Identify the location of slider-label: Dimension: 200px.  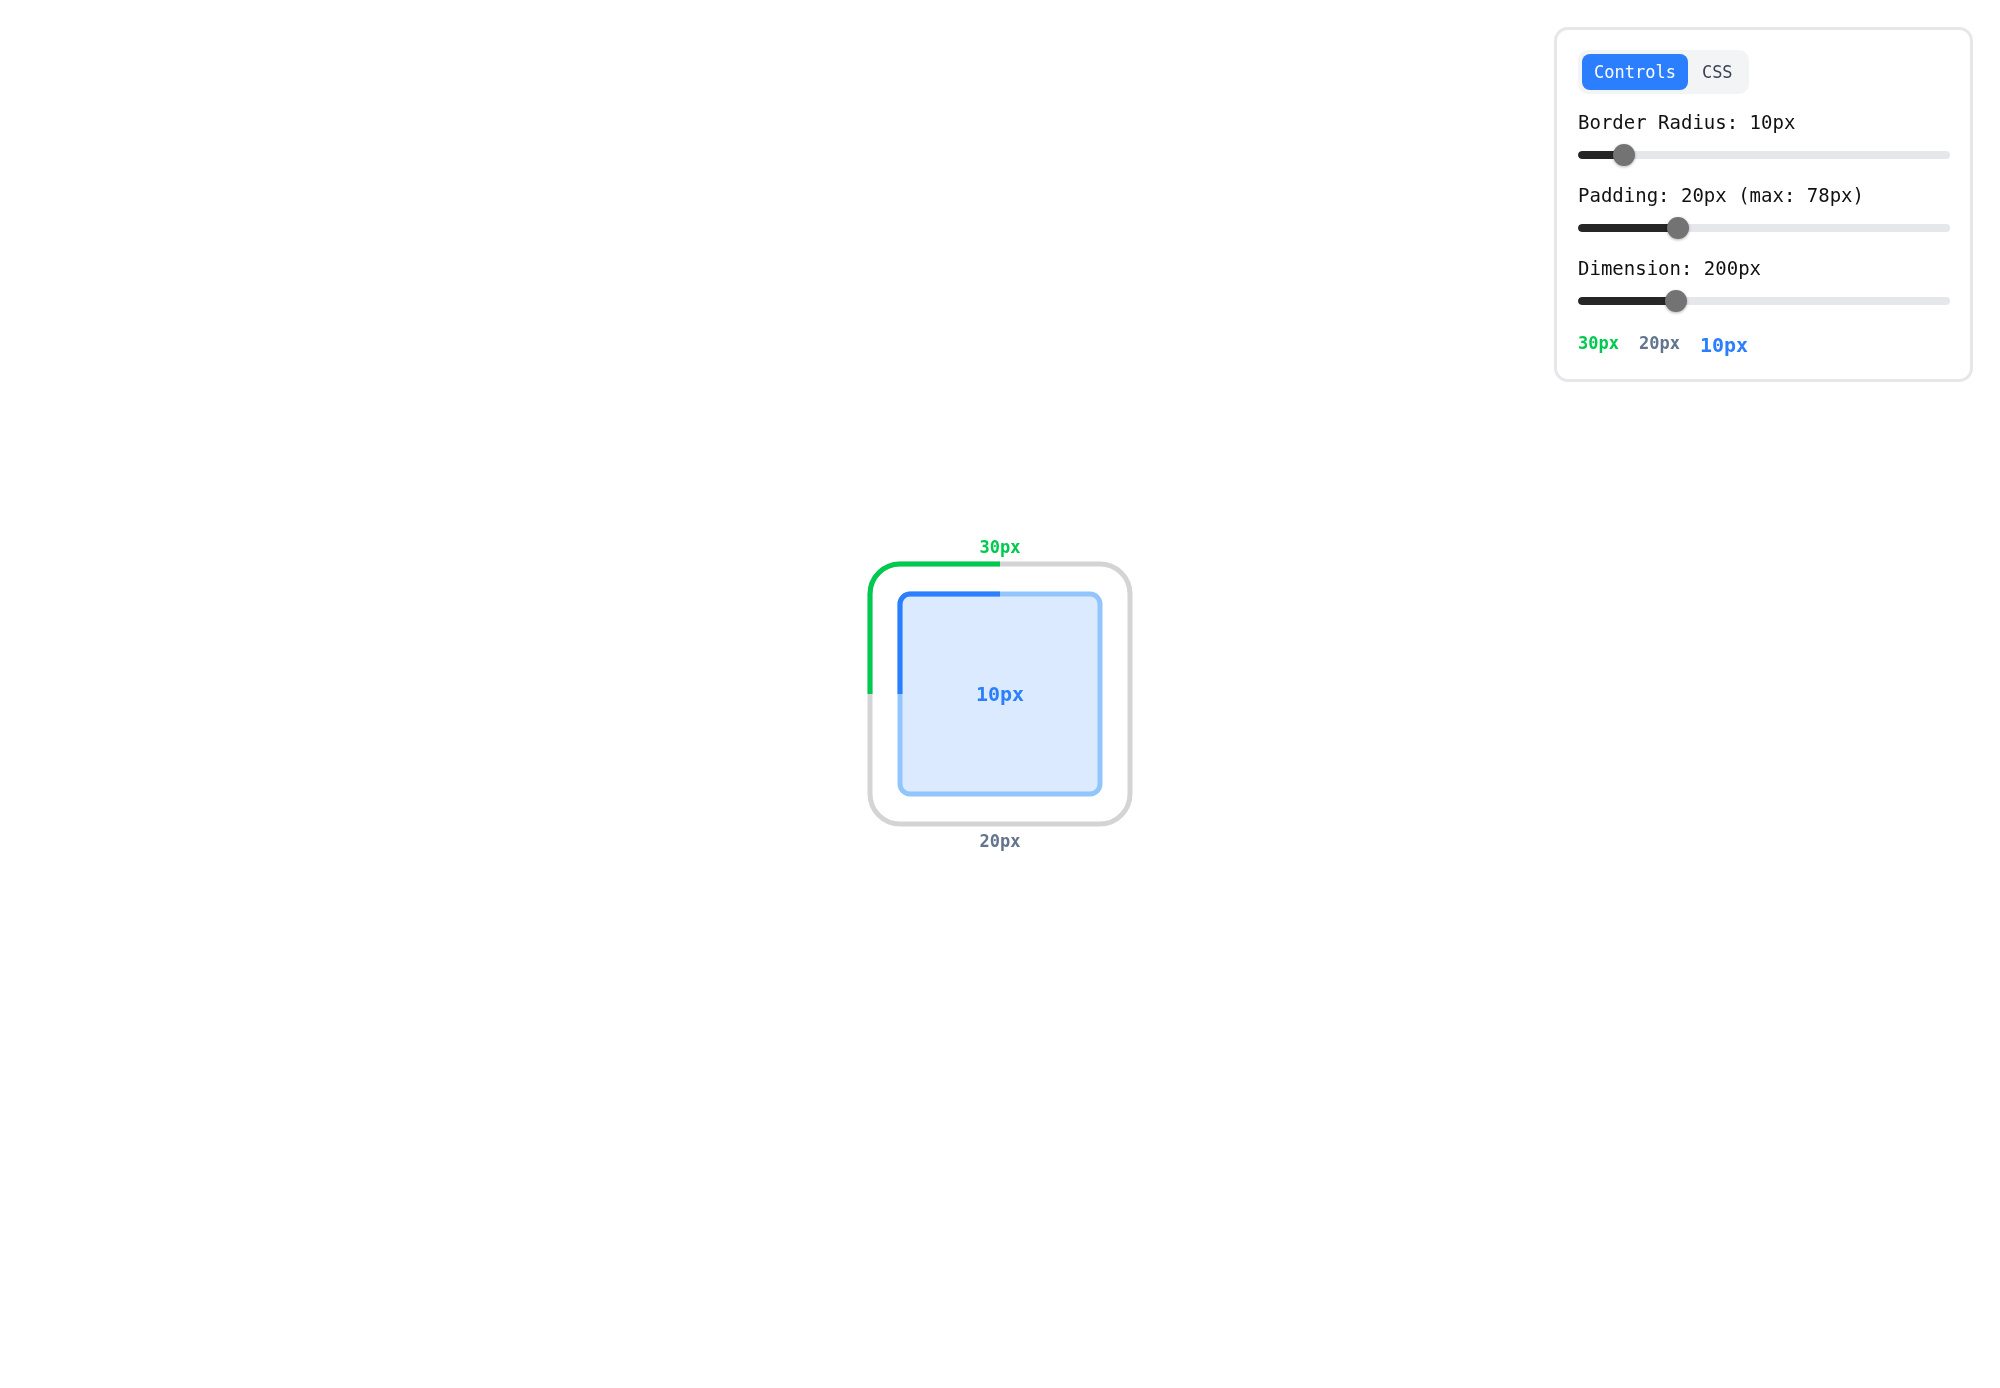
(1670, 268).